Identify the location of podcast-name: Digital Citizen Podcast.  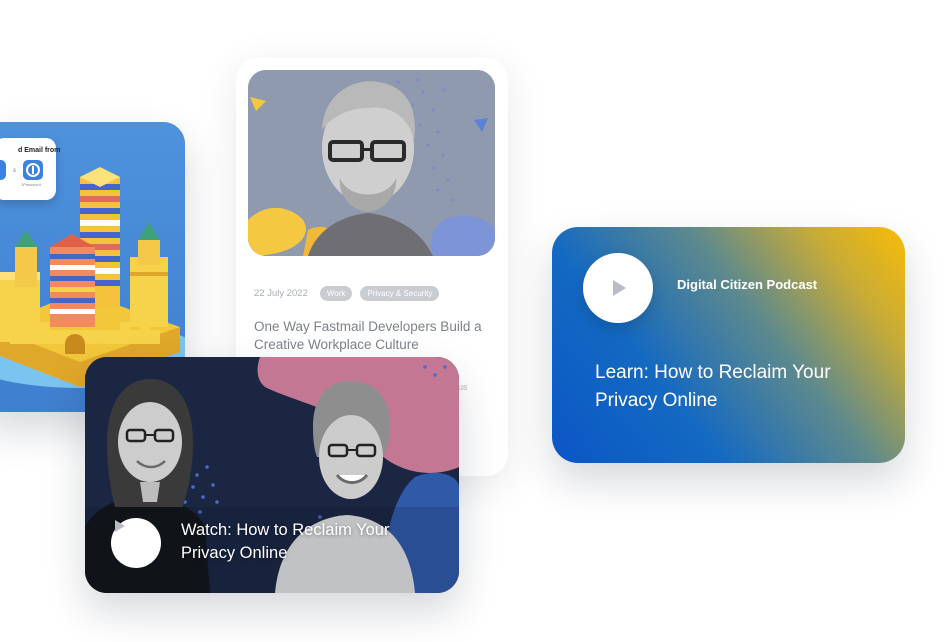
(747, 284).